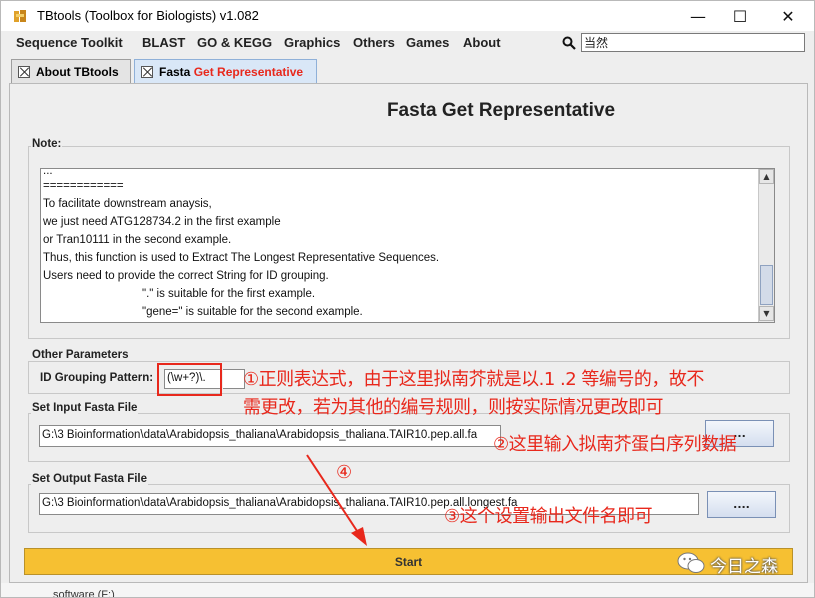 Image resolution: width=815 pixels, height=598 pixels. Describe the element at coordinates (693, 42) in the screenshot. I see `search-input: 当然` at that location.